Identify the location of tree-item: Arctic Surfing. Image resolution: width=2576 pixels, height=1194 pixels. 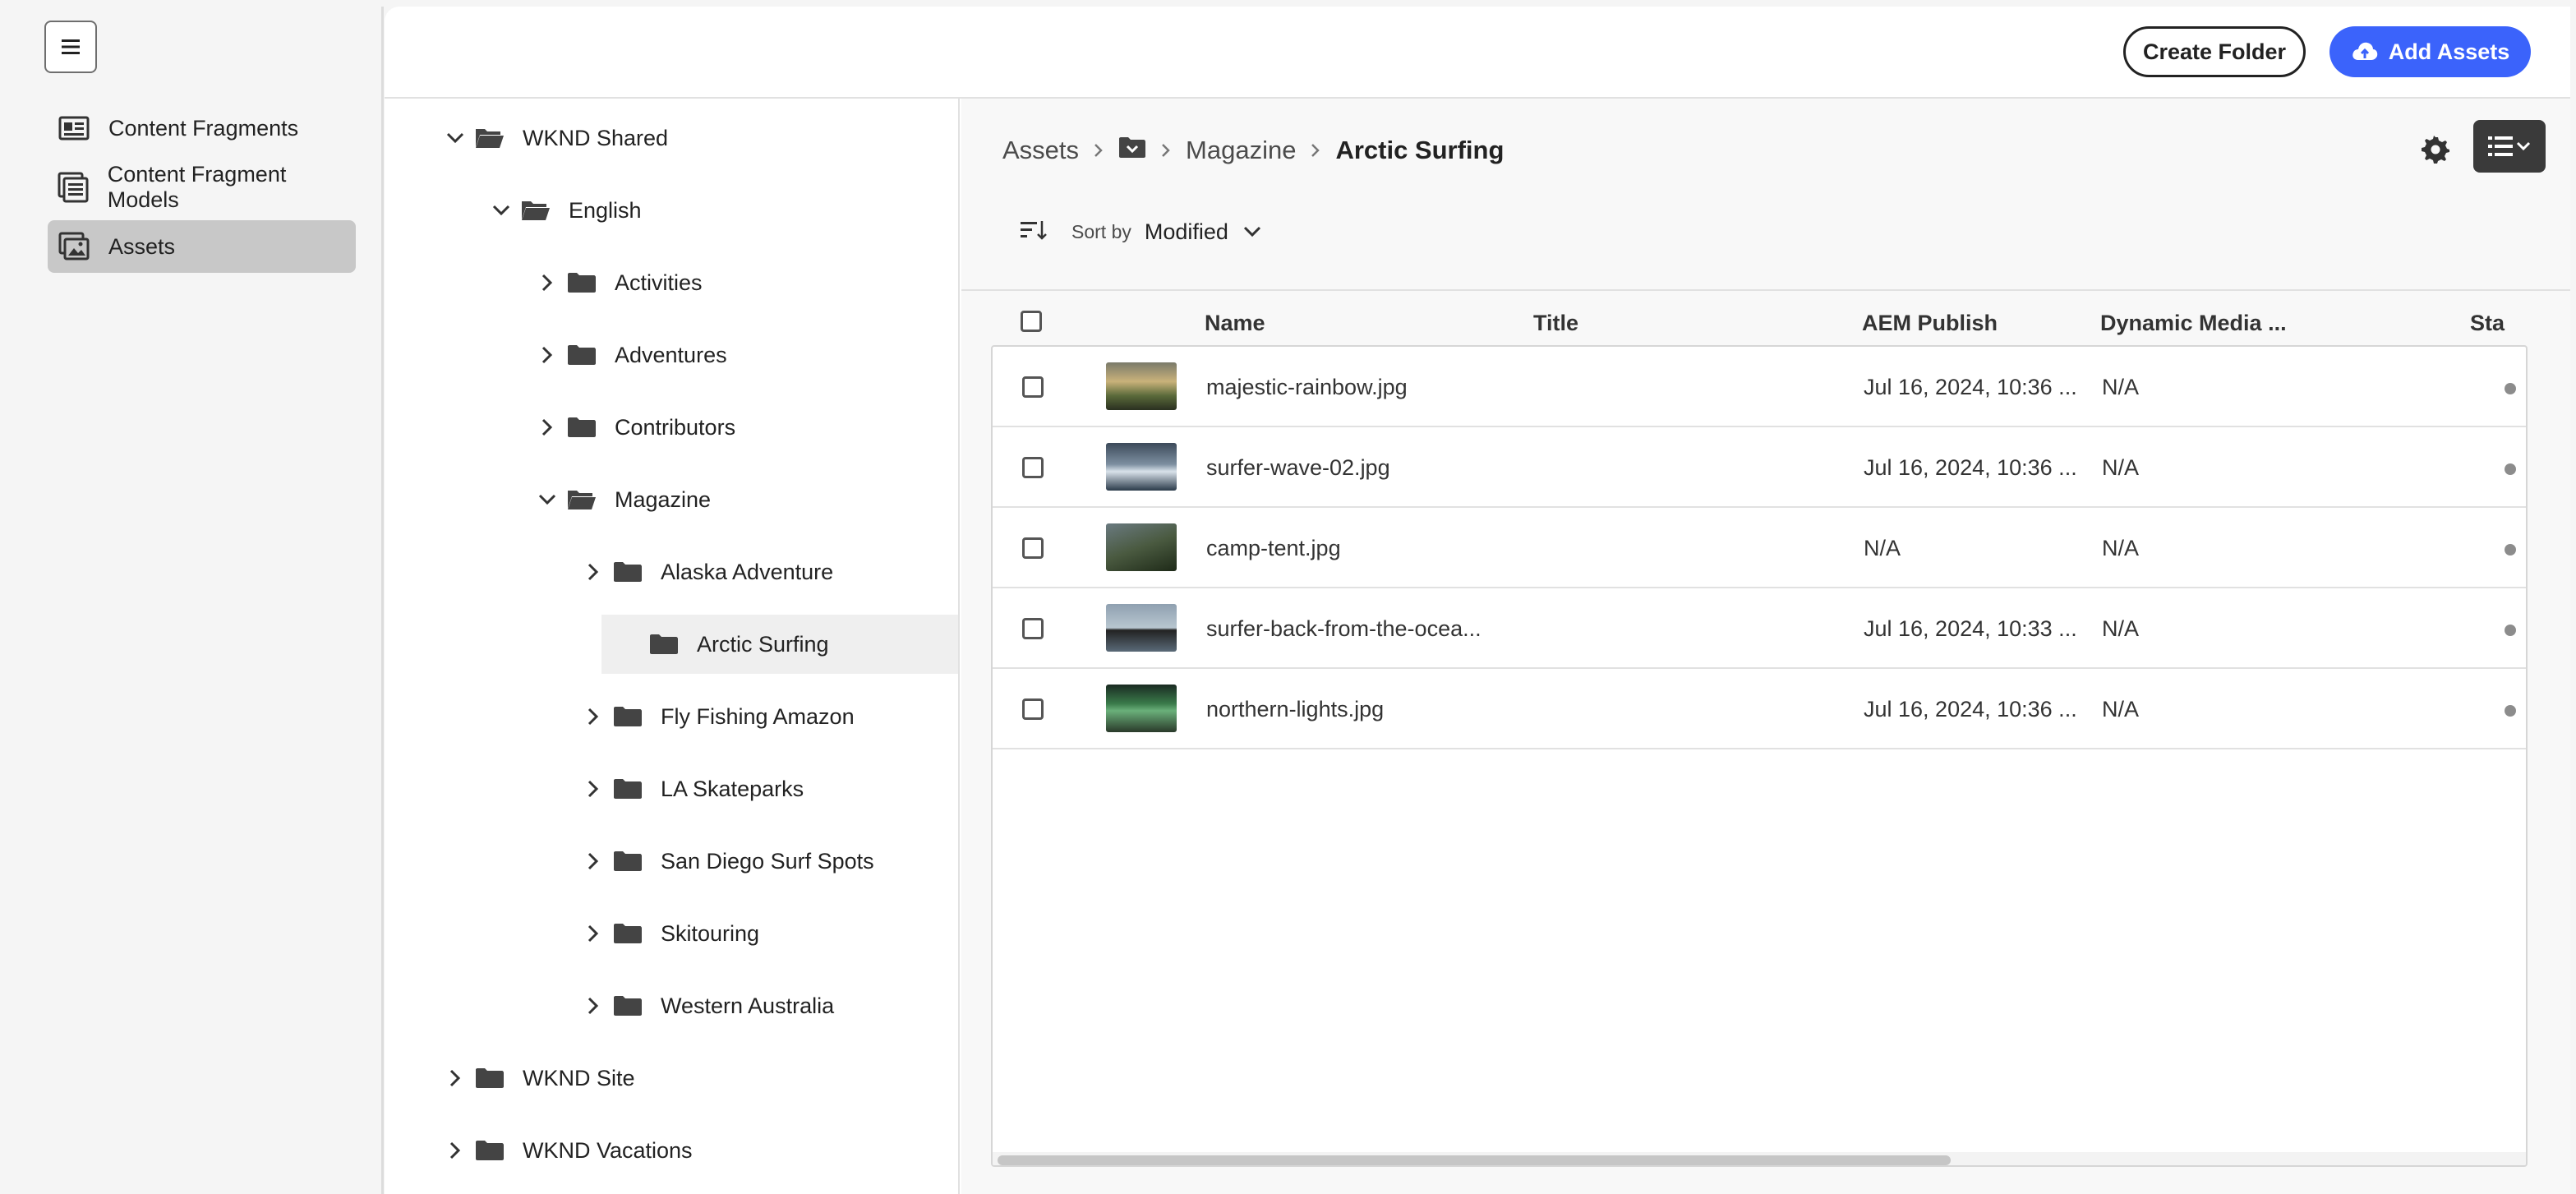
(779, 644).